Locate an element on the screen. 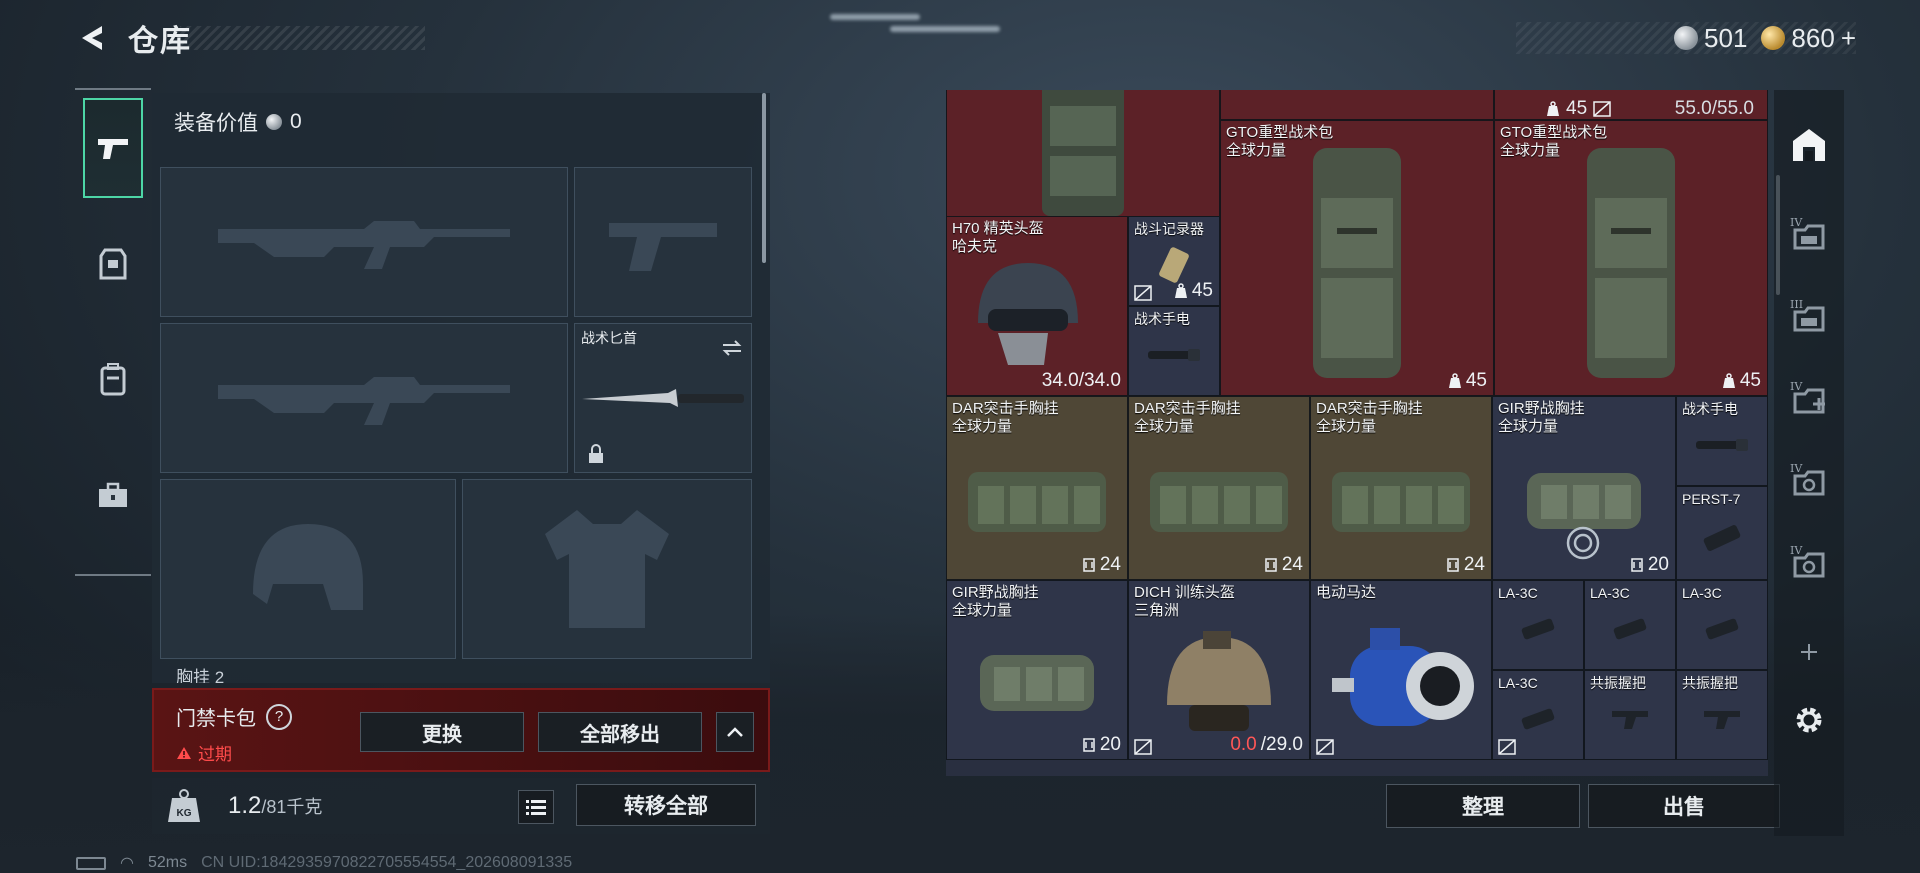  loadout-tab-bar is located at coordinates (113, 332).